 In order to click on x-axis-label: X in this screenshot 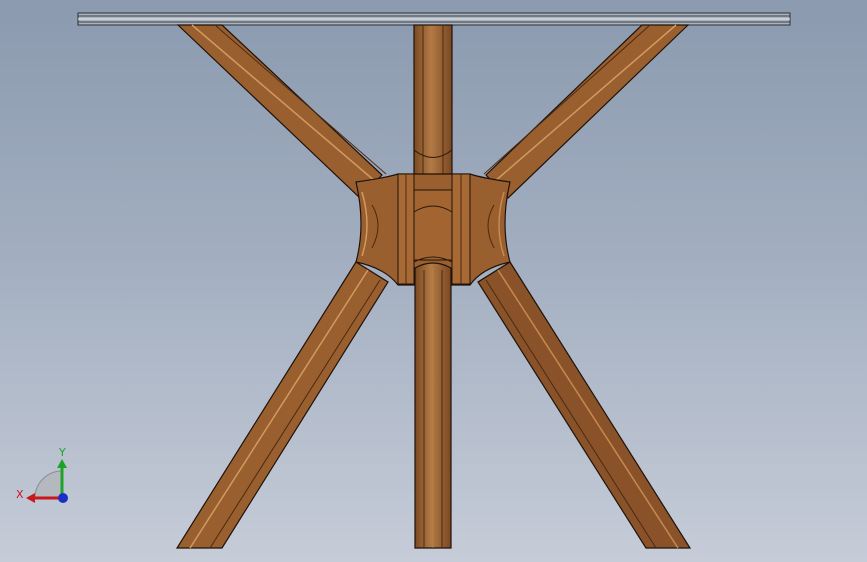, I will do `click(20, 494)`.